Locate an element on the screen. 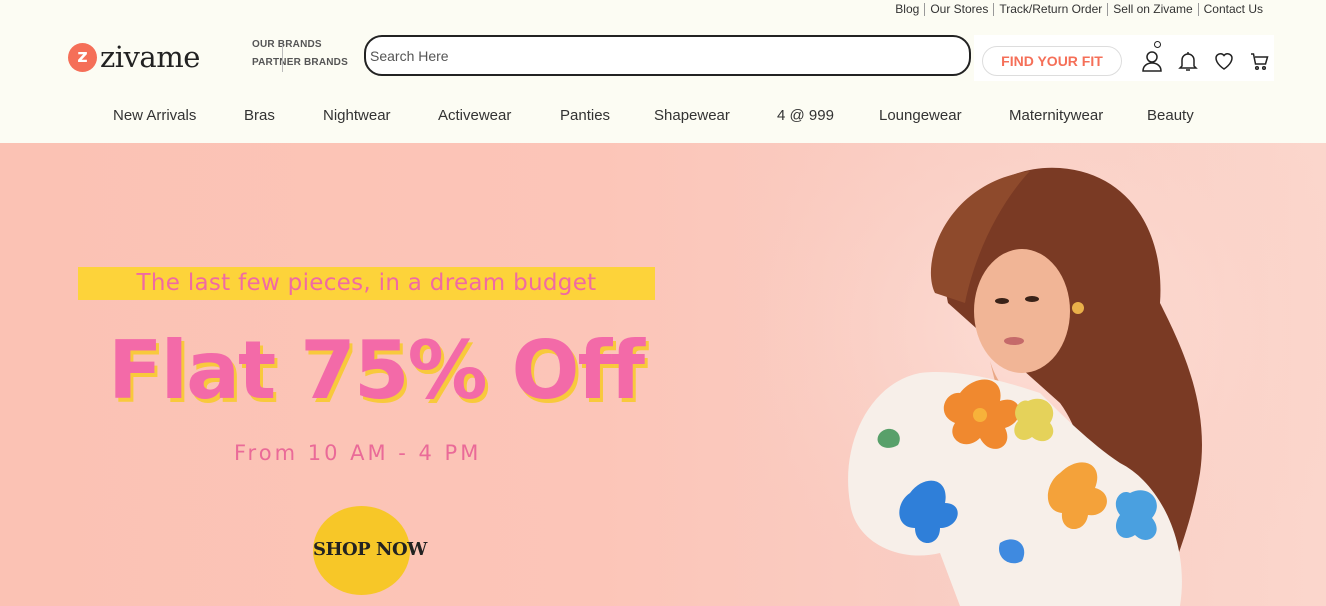  our-stores-link: Our Stores is located at coordinates (959, 9).